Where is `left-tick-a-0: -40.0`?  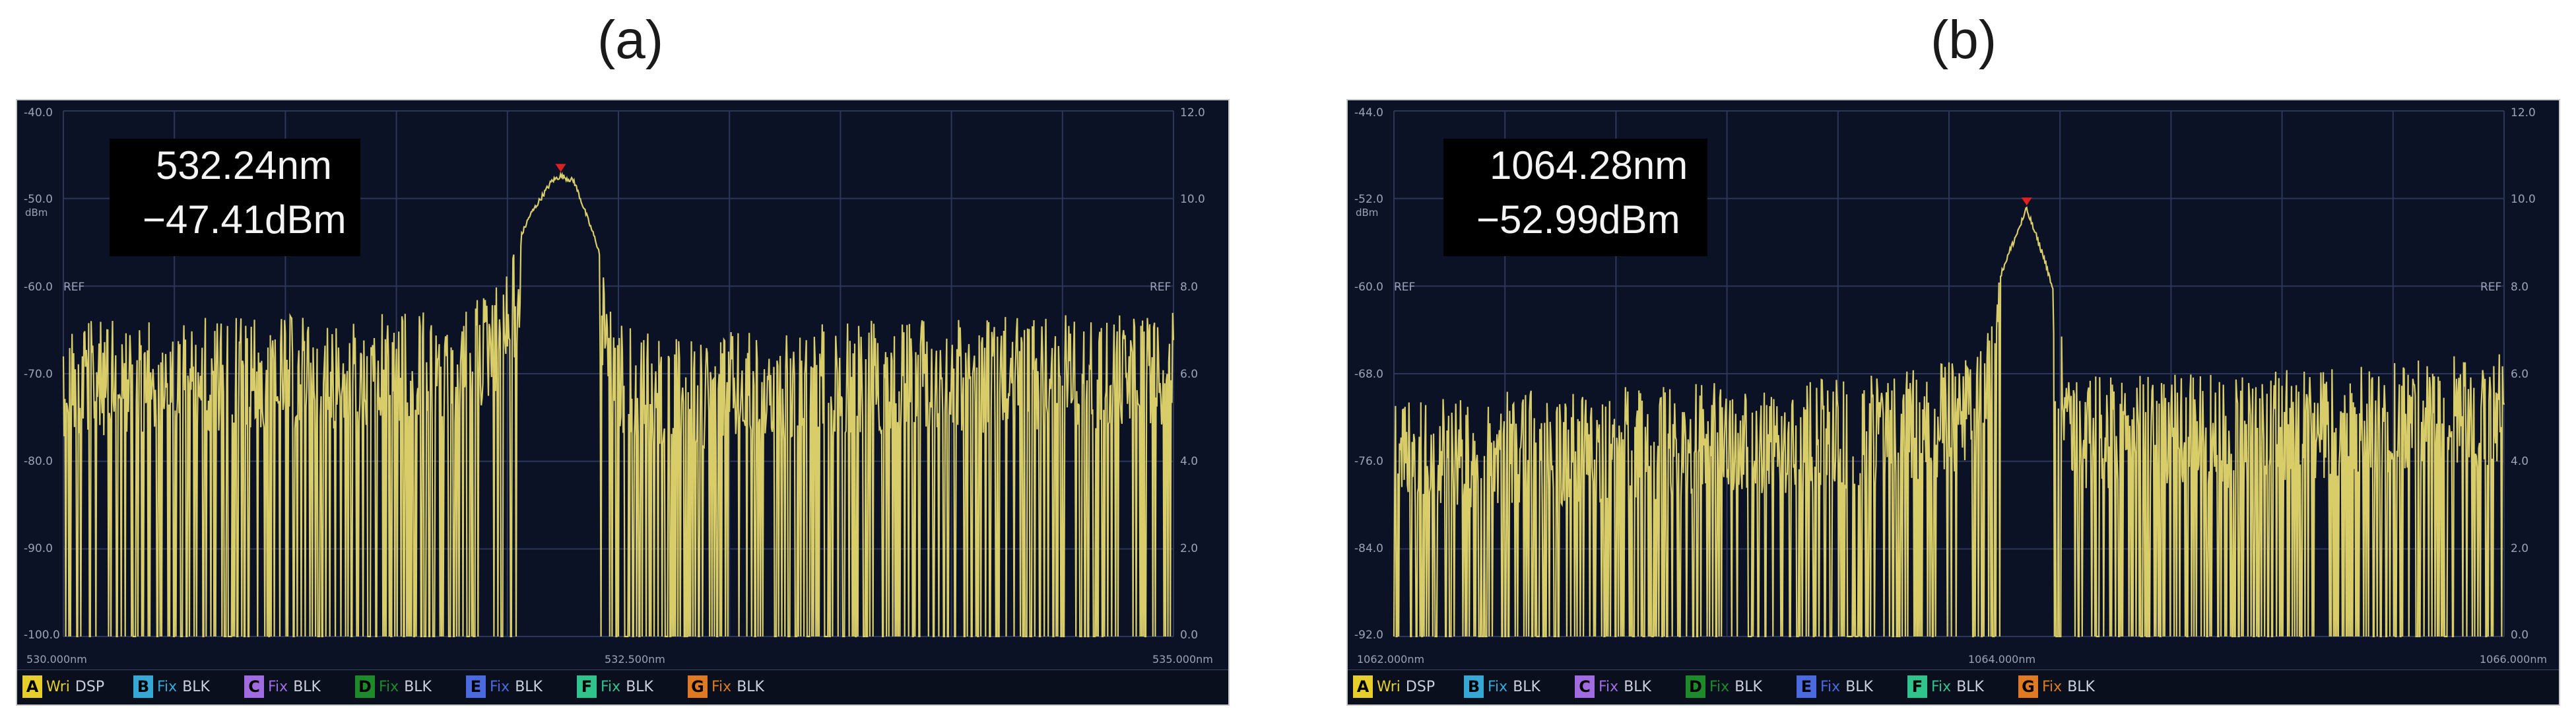
left-tick-a-0: -40.0 is located at coordinates (38, 113).